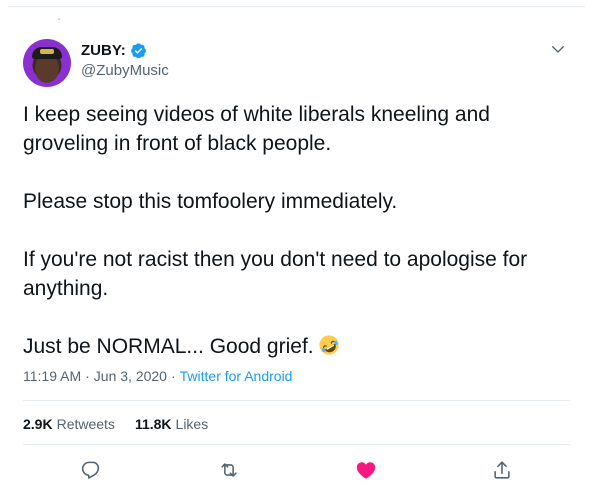 The image size is (593, 500). What do you see at coordinates (153, 424) in the screenshot?
I see `likes-count: 11.8K` at bounding box center [153, 424].